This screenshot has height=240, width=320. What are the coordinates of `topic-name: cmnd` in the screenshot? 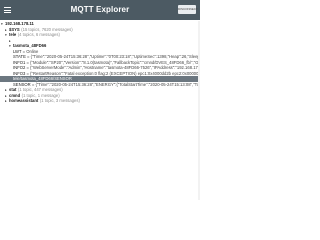 It's located at (15, 95).